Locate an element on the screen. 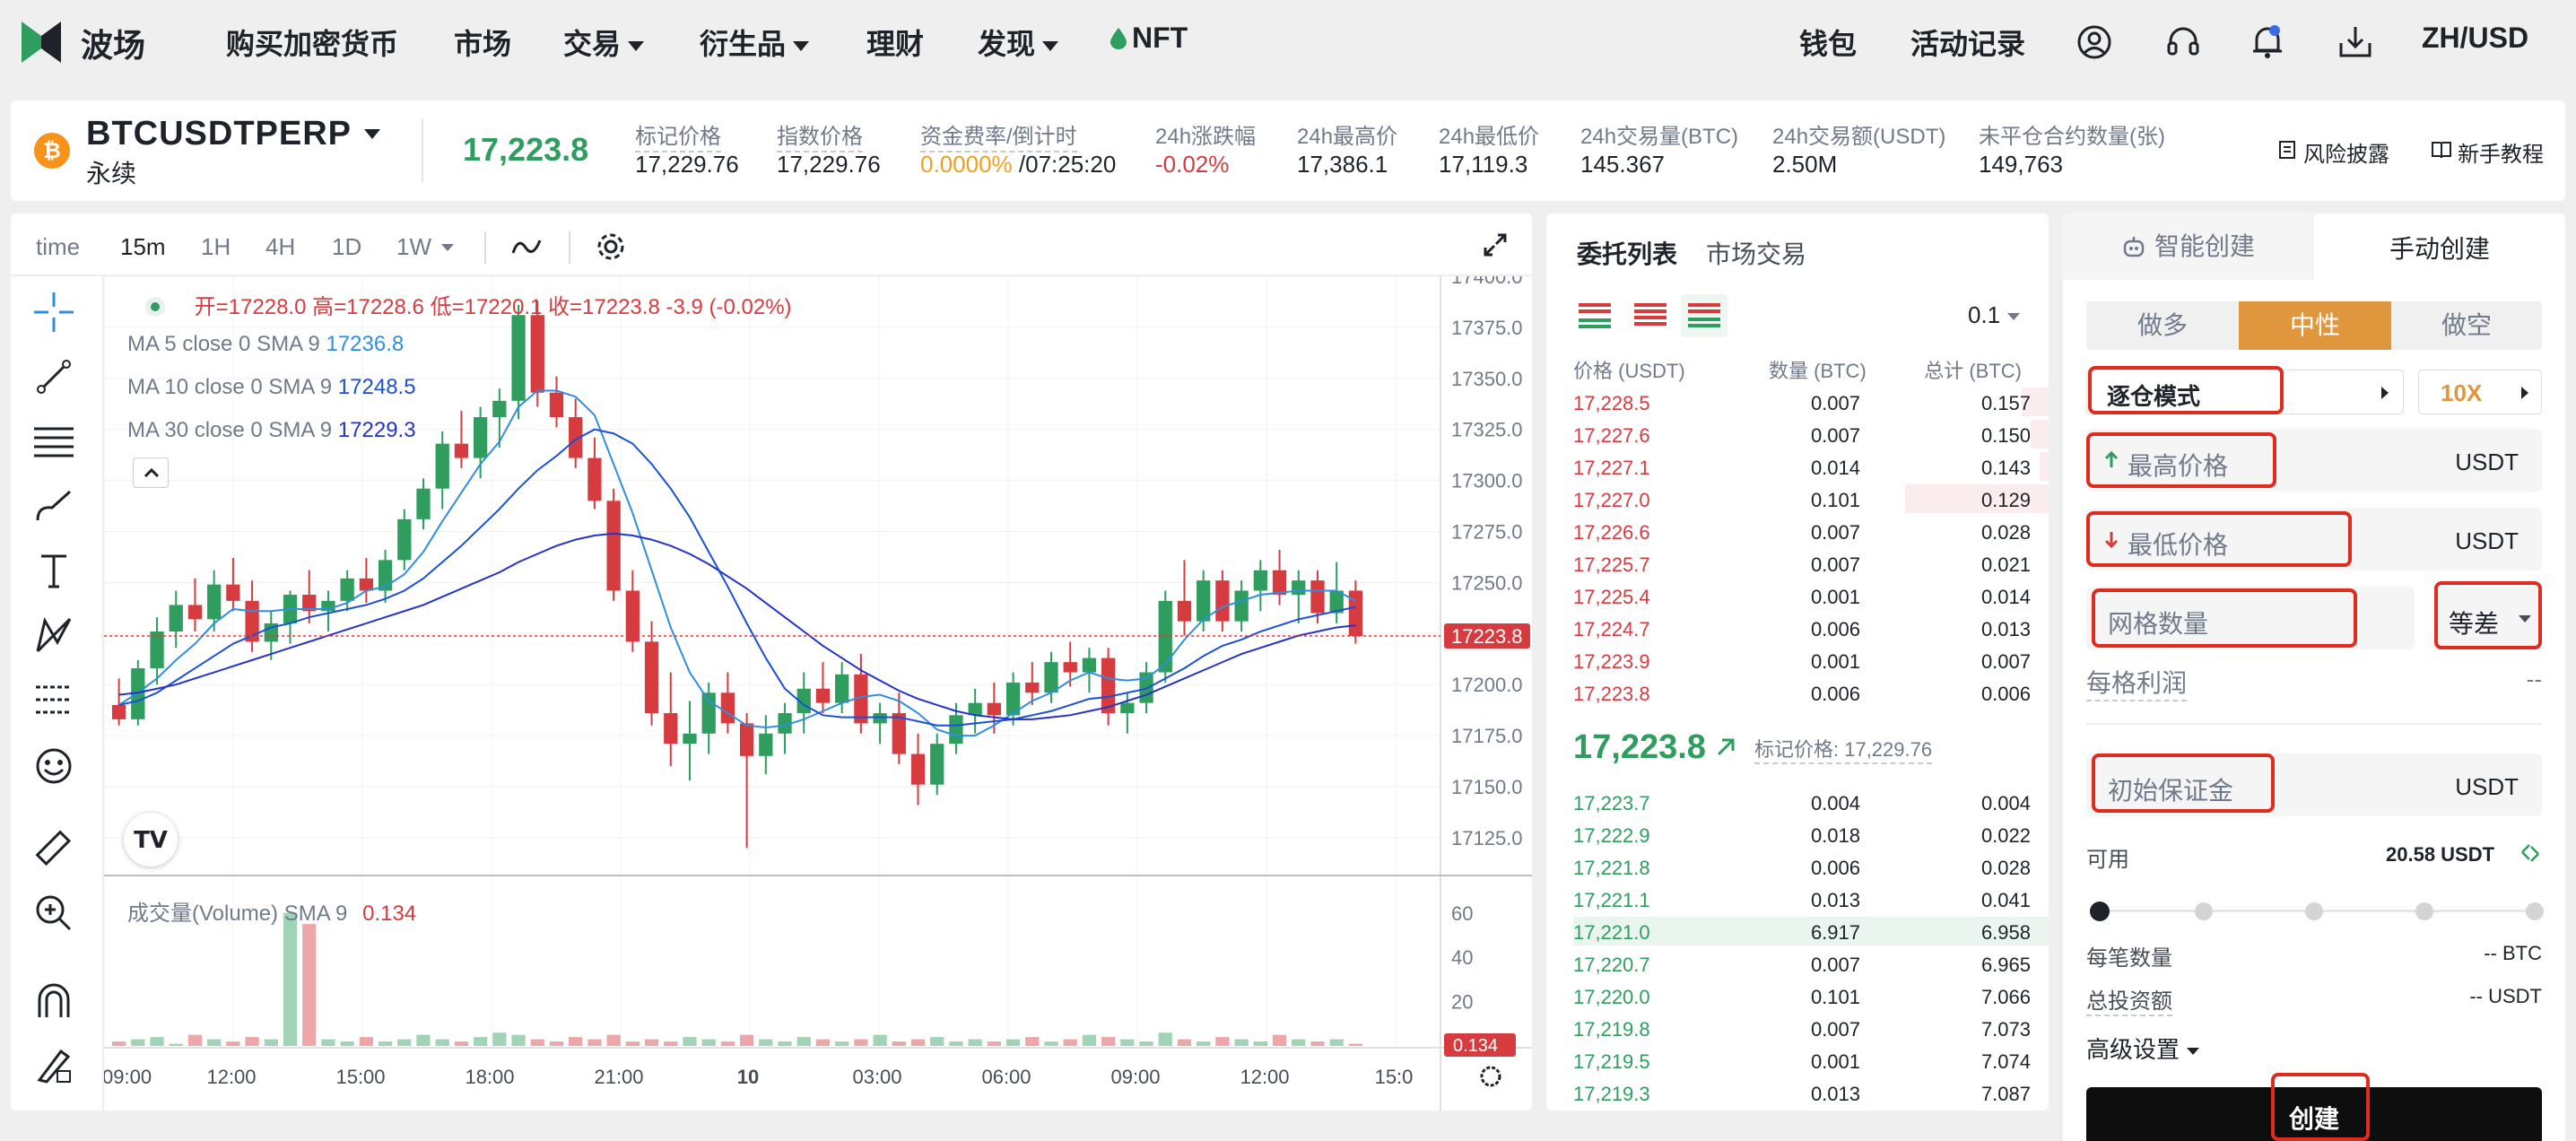 The height and width of the screenshot is (1141, 2576). bid-row: 17,219.3 0.013 7.087 is located at coordinates (1797, 1092).